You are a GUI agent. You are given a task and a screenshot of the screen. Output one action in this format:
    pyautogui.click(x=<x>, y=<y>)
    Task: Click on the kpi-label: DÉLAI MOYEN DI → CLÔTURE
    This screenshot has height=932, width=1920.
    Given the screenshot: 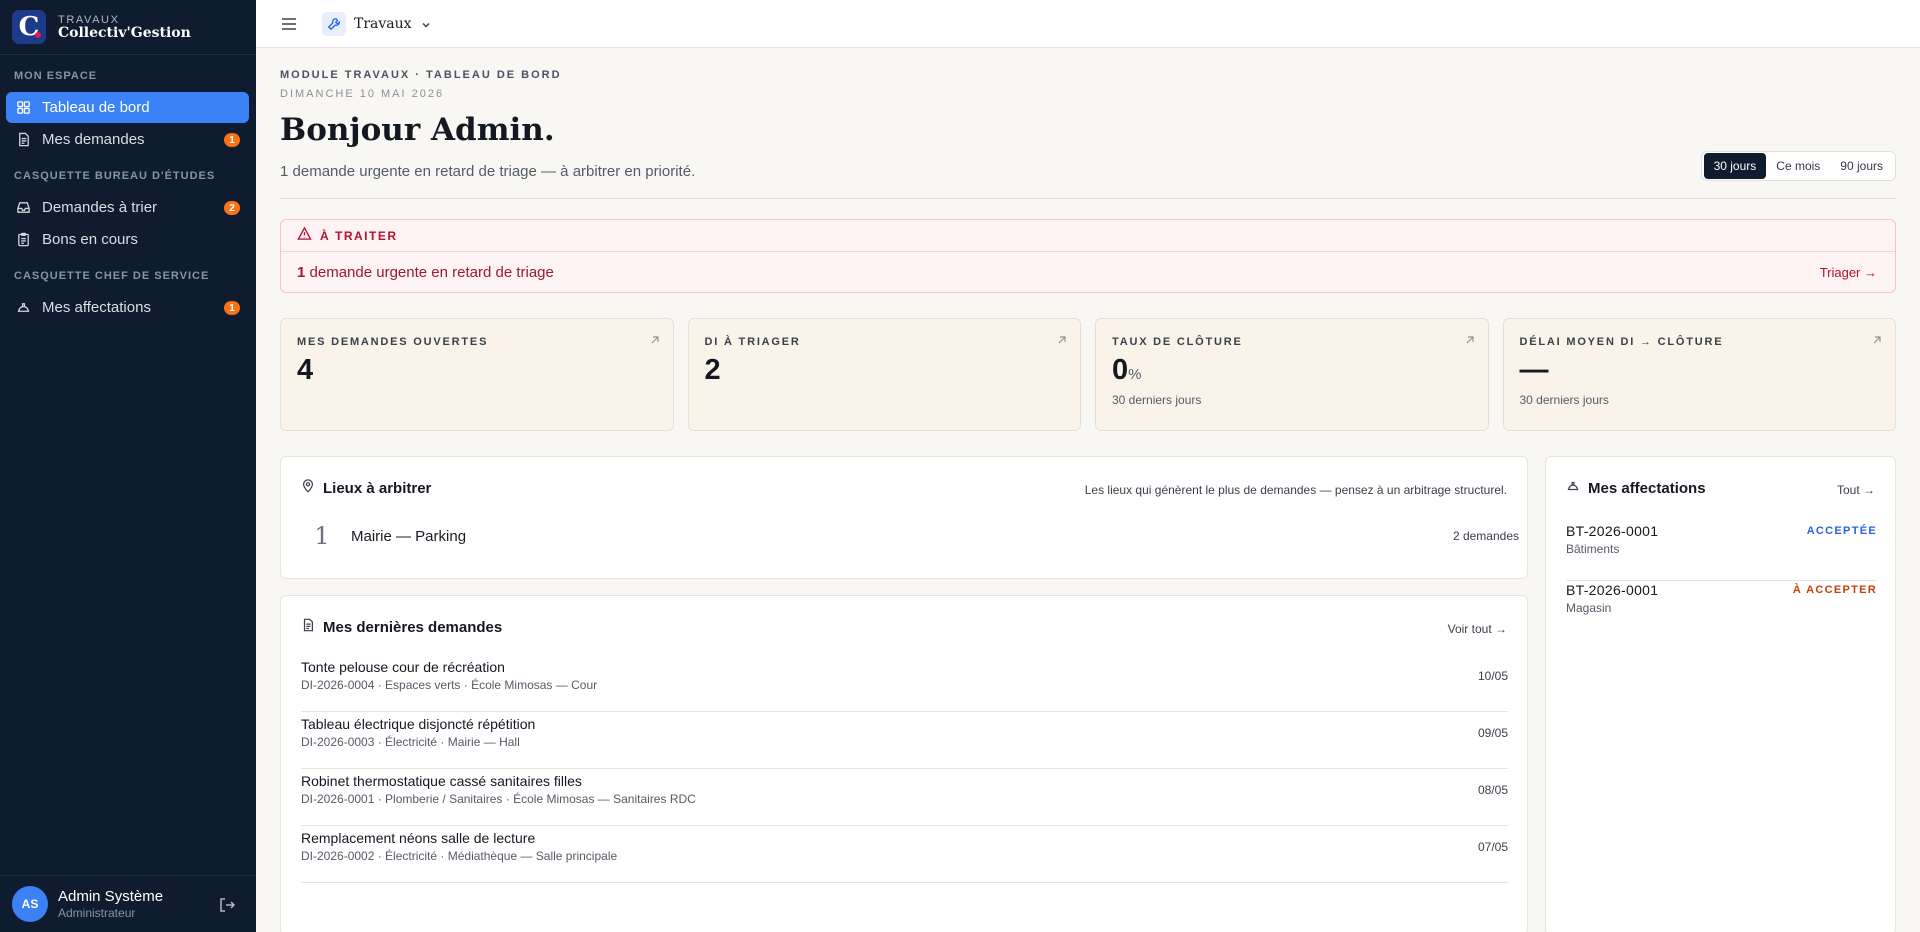 What is the action you would take?
    pyautogui.click(x=1621, y=342)
    